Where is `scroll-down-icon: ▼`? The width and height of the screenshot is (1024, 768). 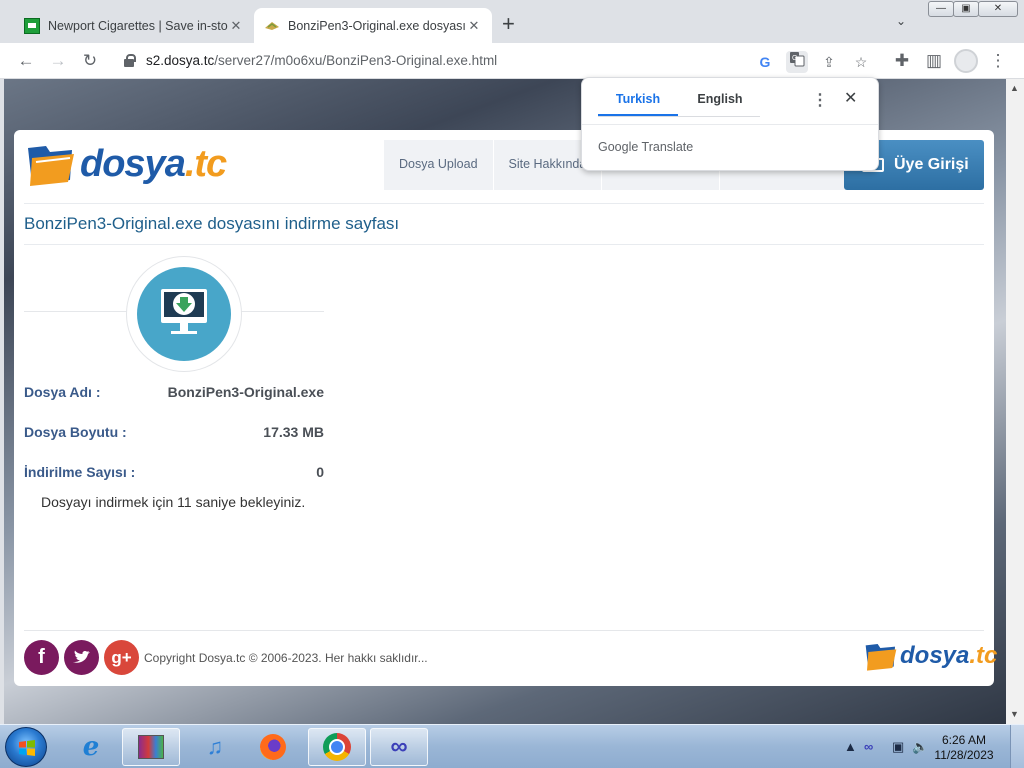
scroll-down-icon: ▼ is located at coordinates (1014, 714).